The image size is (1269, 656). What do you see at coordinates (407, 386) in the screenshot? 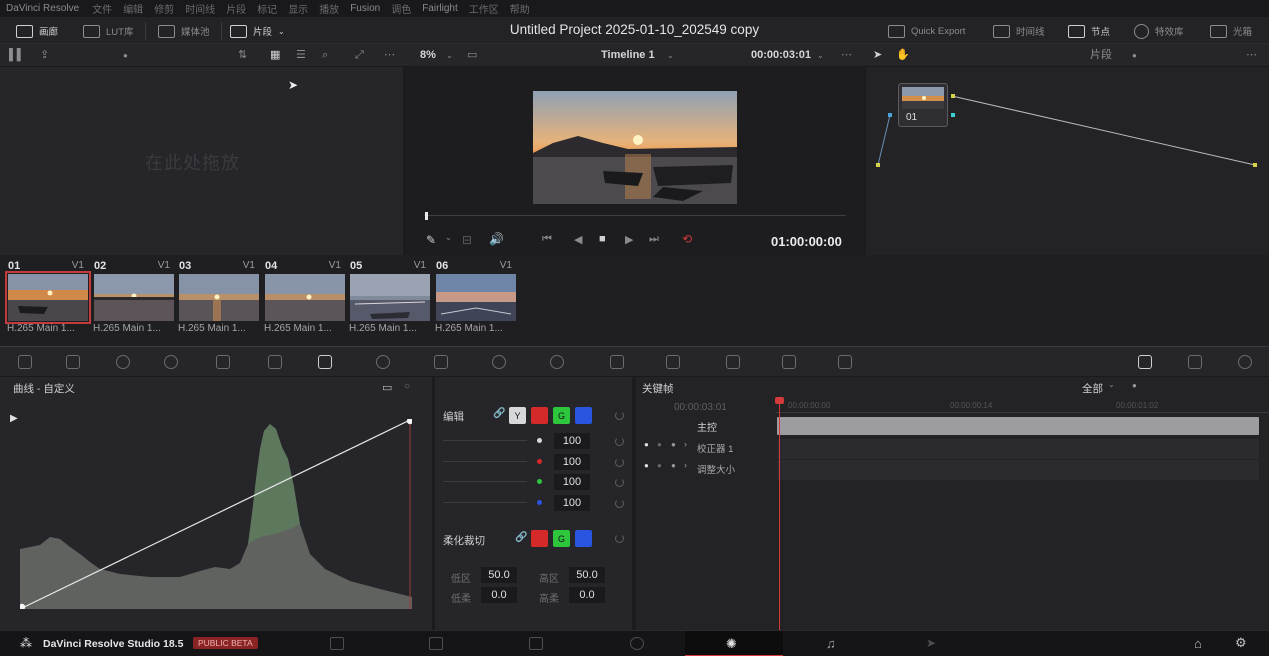
I see `curve-options-icon: ○` at bounding box center [407, 386].